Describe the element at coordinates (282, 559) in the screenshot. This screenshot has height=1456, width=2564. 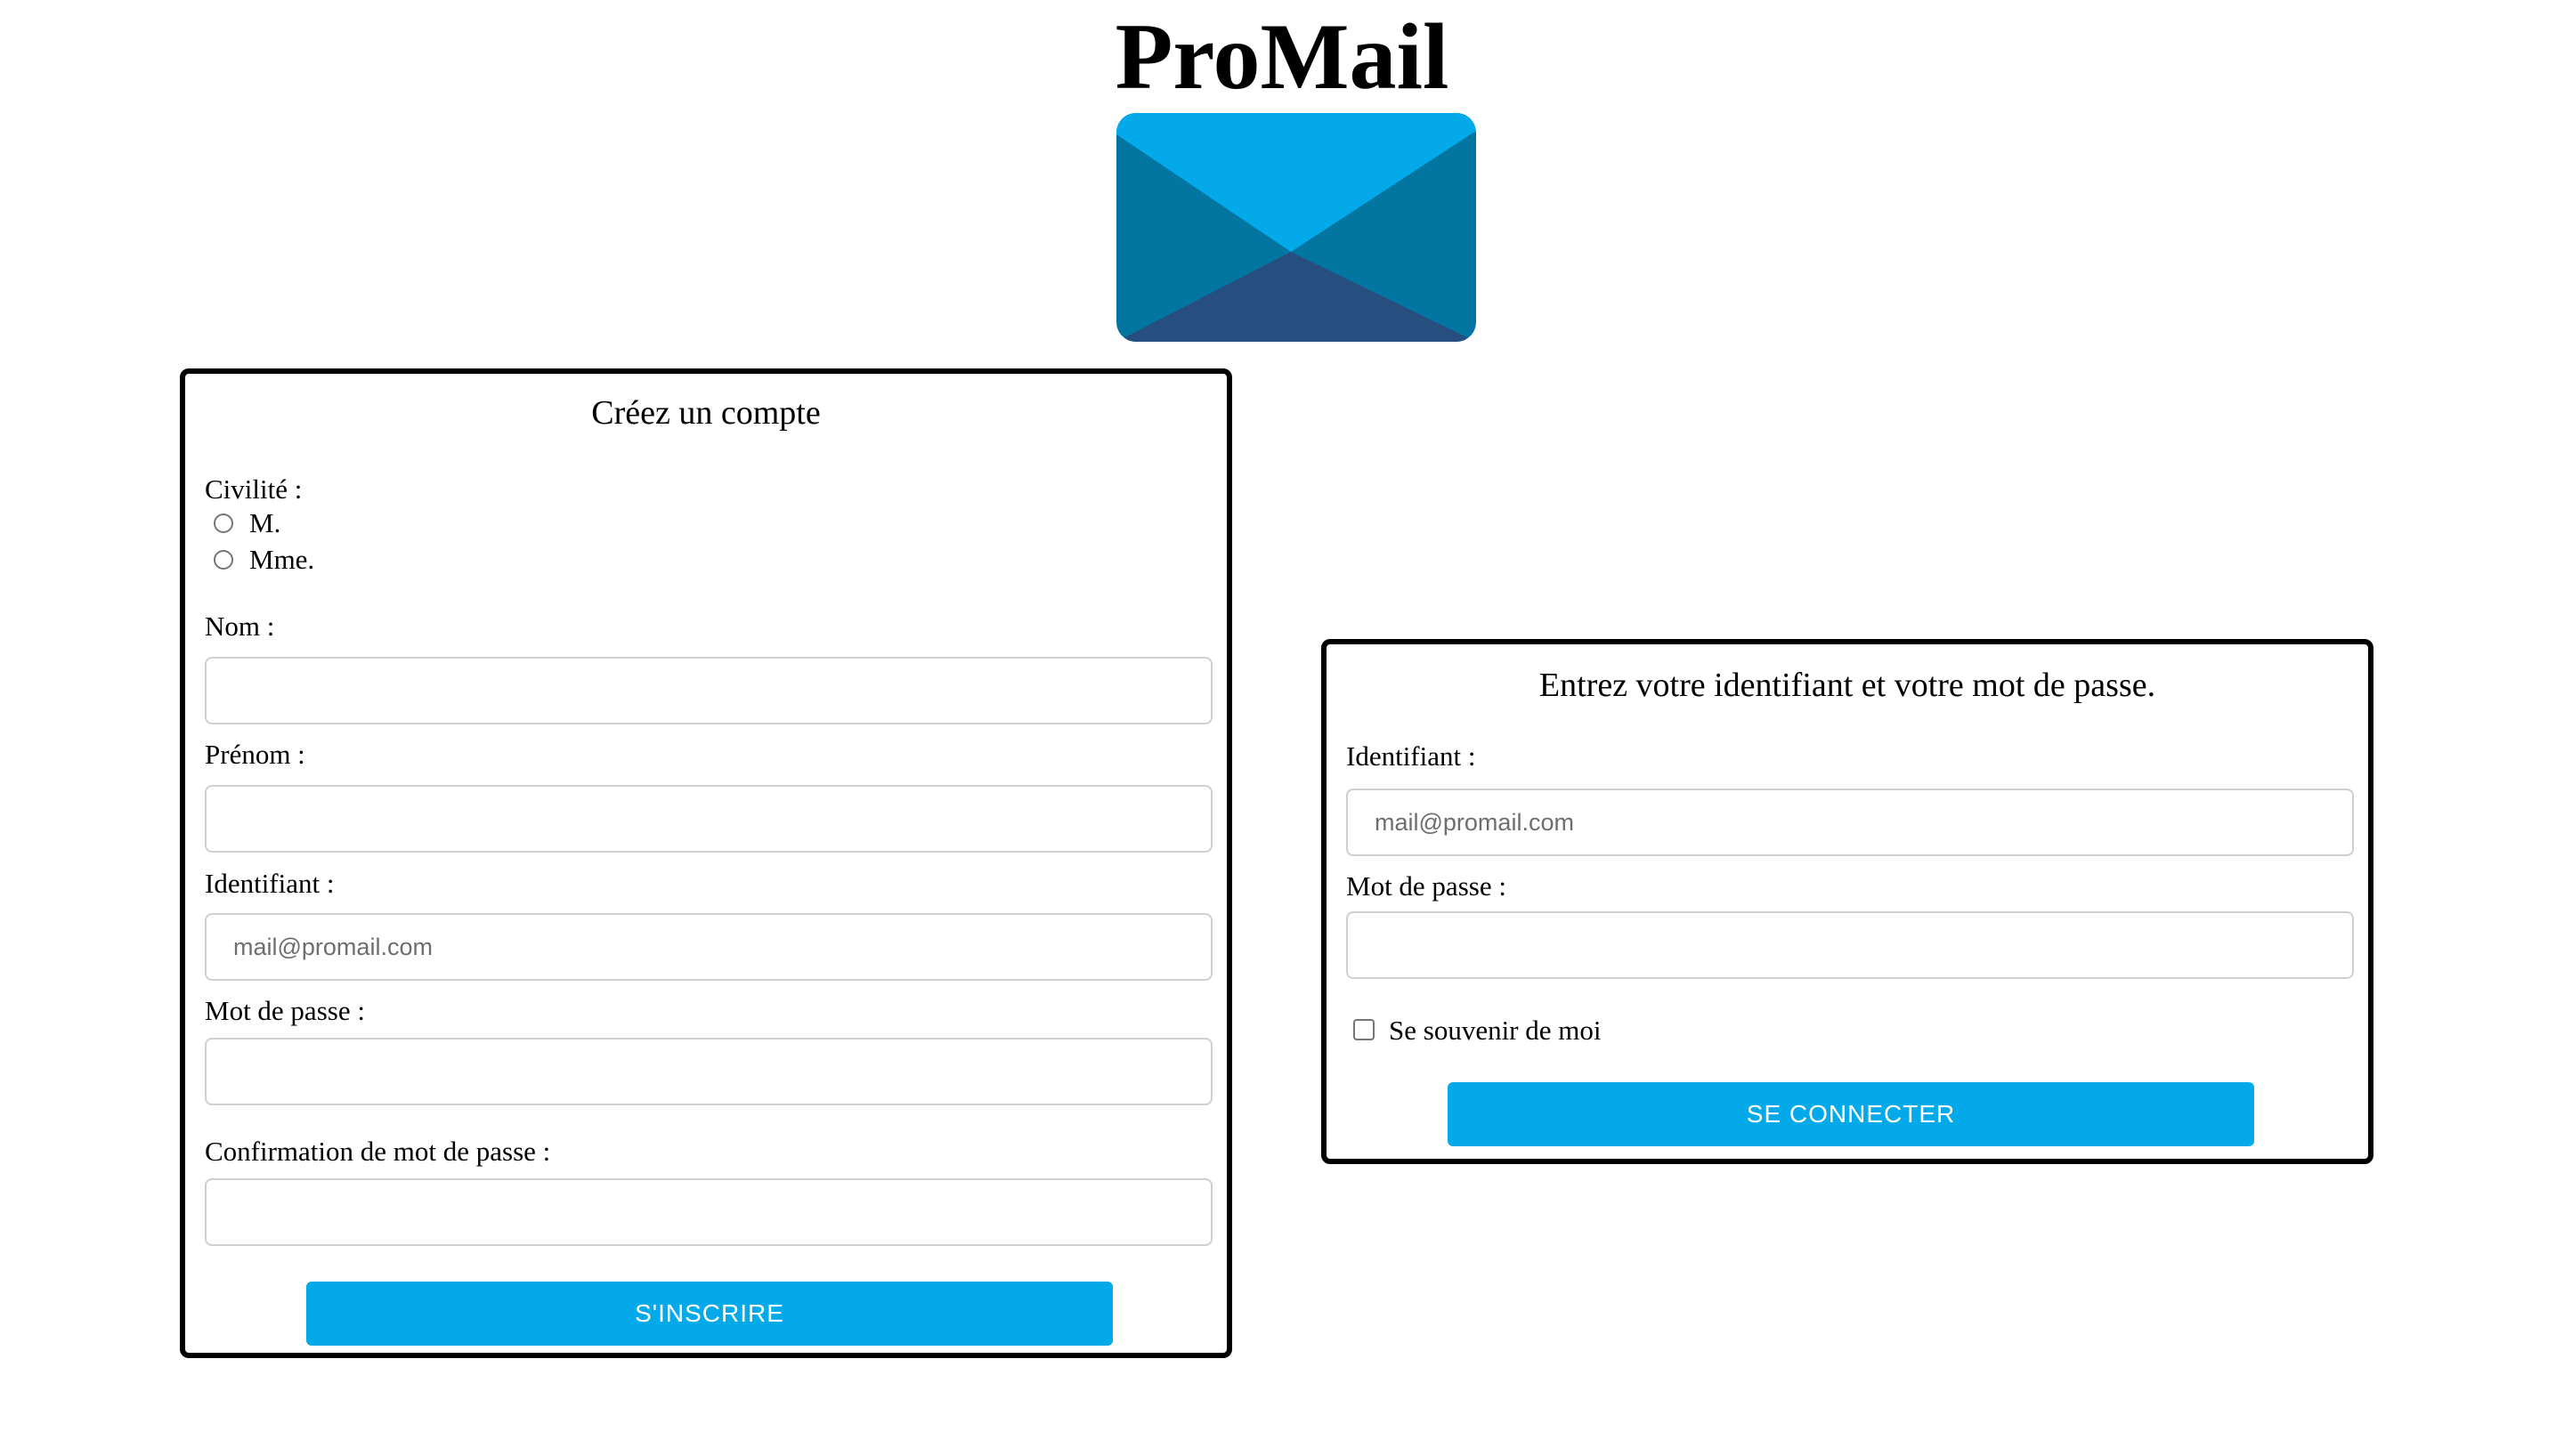
I see `civility-option-label: Mme.` at that location.